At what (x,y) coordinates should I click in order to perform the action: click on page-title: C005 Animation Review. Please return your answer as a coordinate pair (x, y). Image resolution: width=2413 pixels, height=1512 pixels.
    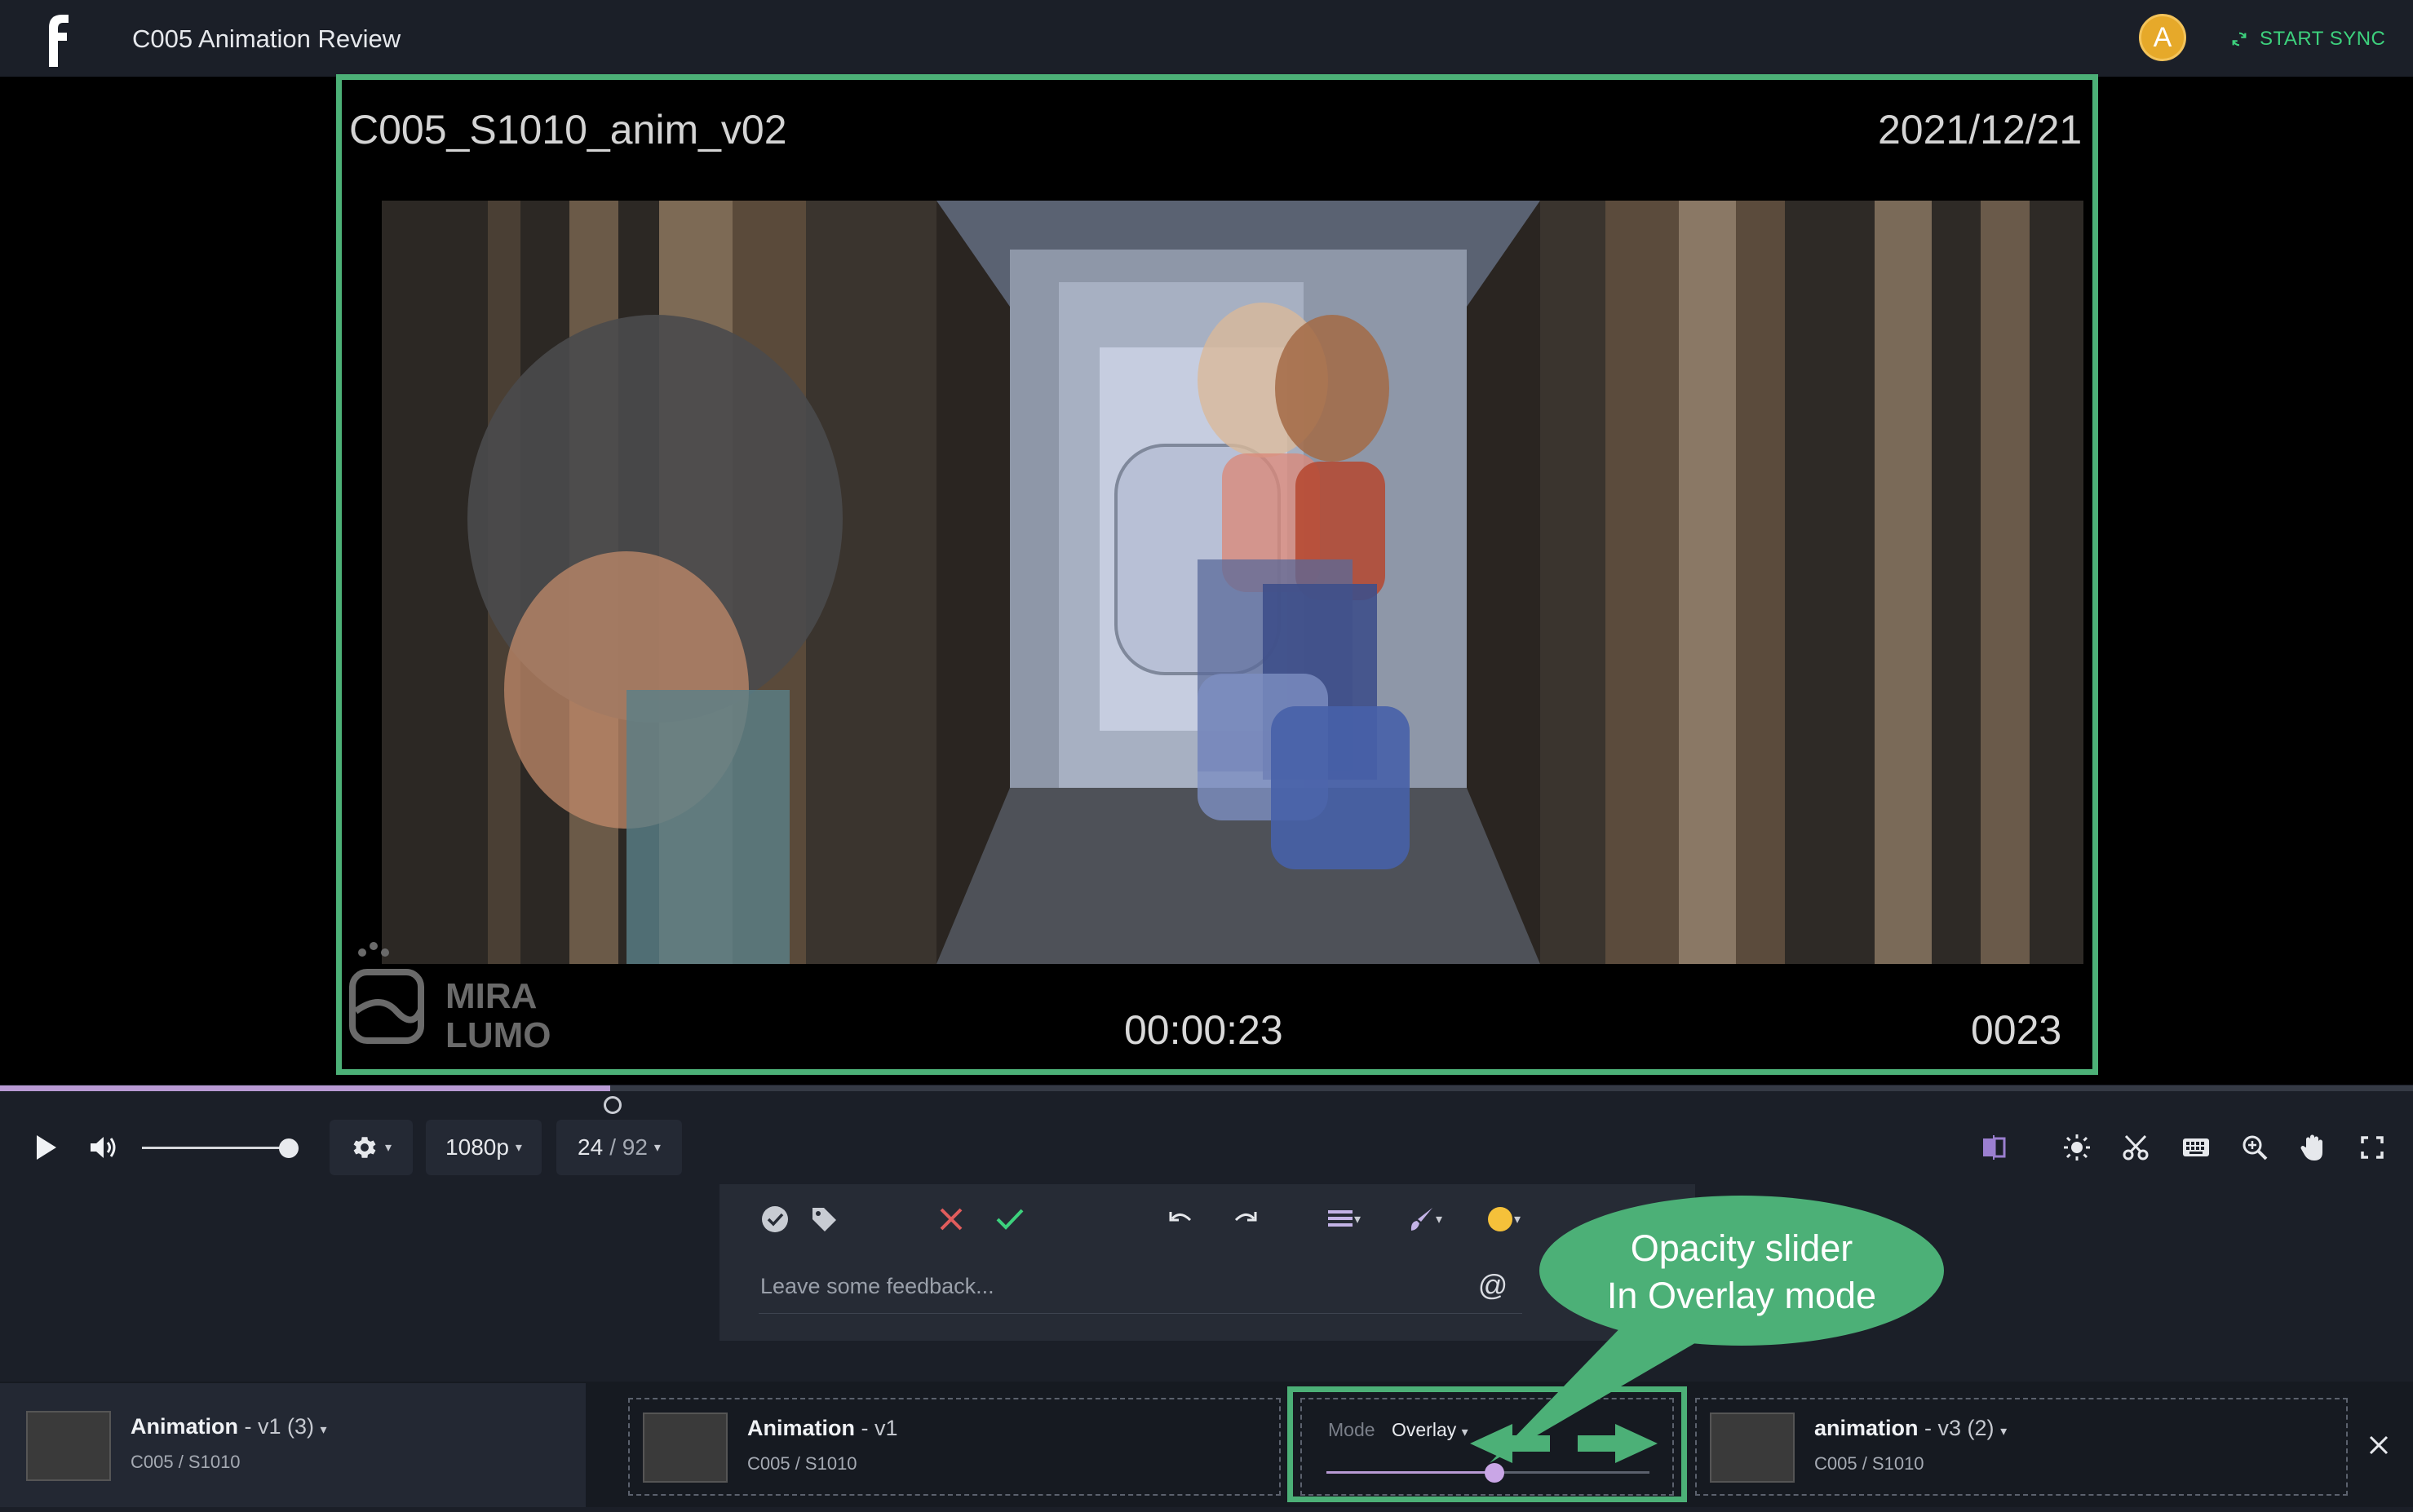
    Looking at the image, I should click on (266, 38).